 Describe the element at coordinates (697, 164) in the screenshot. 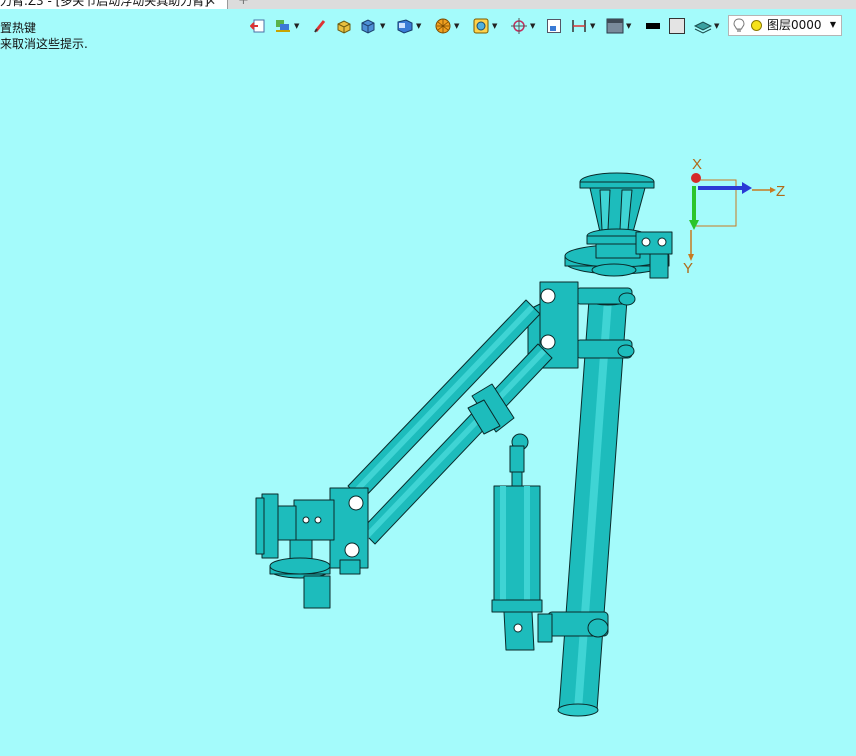

I see `x-axis-label: X` at that location.